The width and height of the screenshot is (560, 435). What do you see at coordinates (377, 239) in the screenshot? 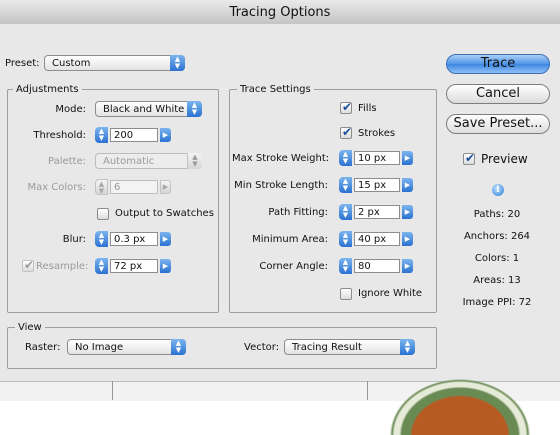
I see `minimum-area-field: 40 px` at bounding box center [377, 239].